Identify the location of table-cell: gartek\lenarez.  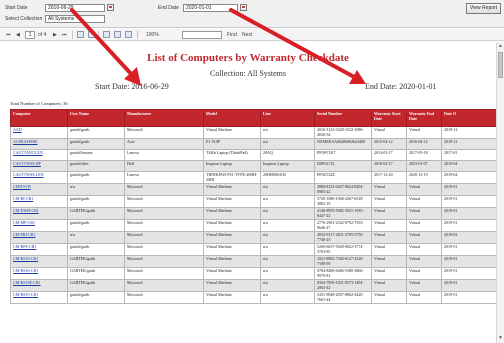
(96, 155).